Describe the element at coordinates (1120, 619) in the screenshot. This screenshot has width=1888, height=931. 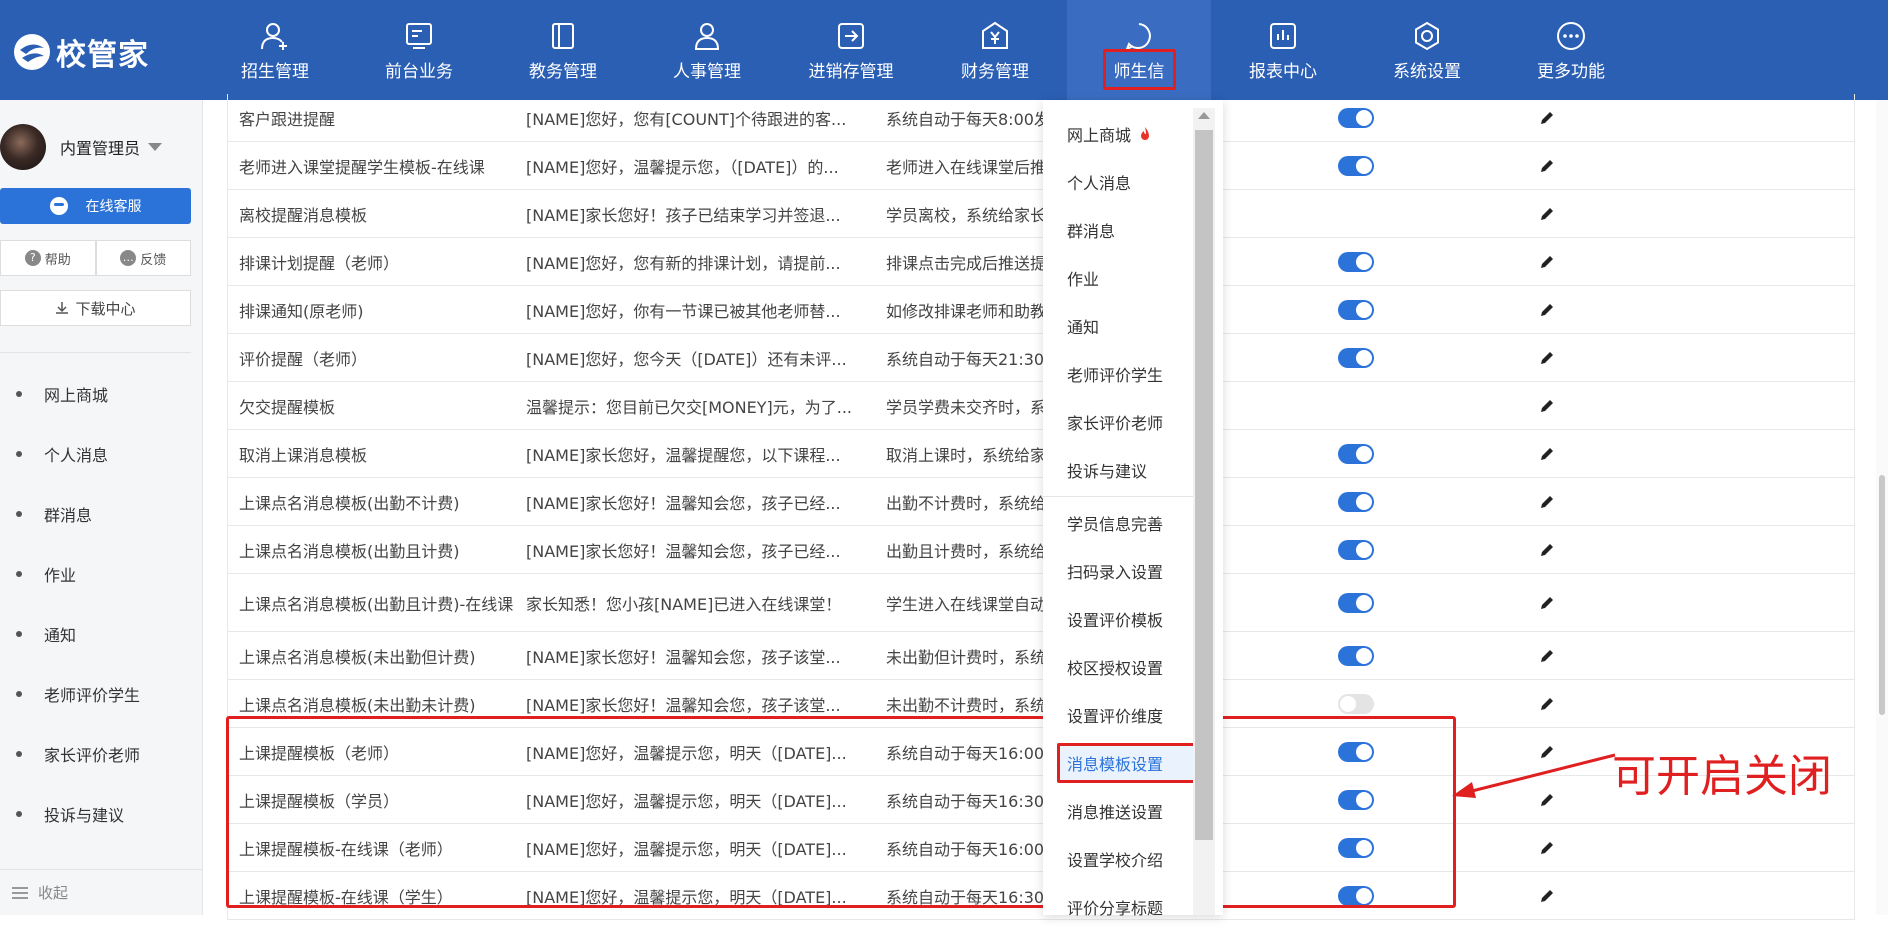
I see `dropdown-item: 设置评价模板` at that location.